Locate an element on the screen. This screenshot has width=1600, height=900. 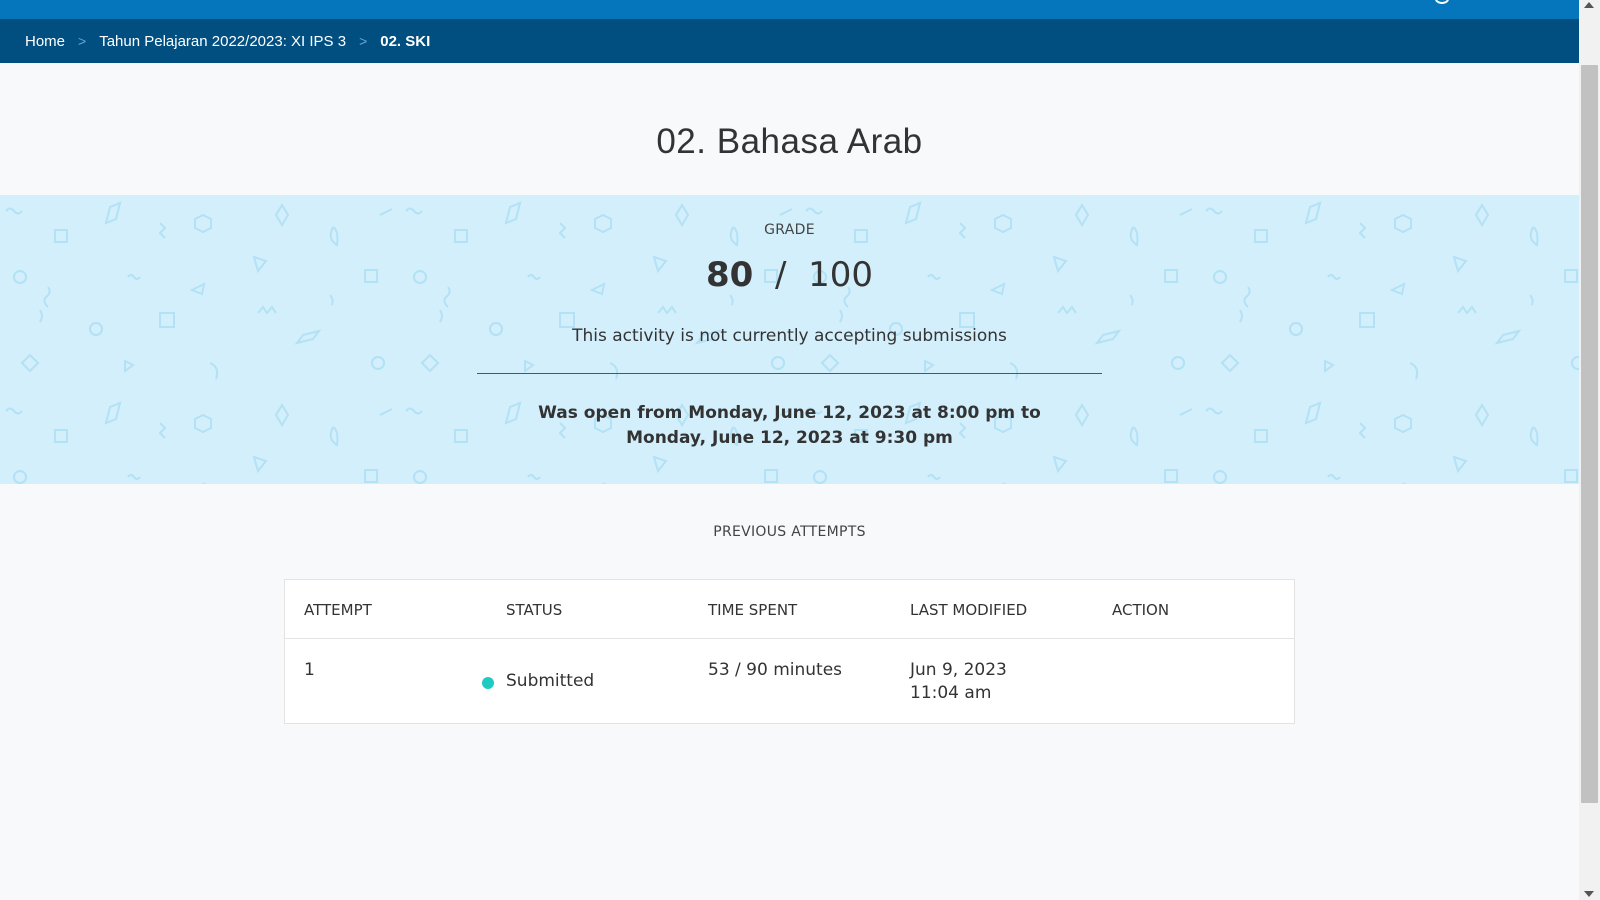
grade-max: 100 is located at coordinates (840, 275).